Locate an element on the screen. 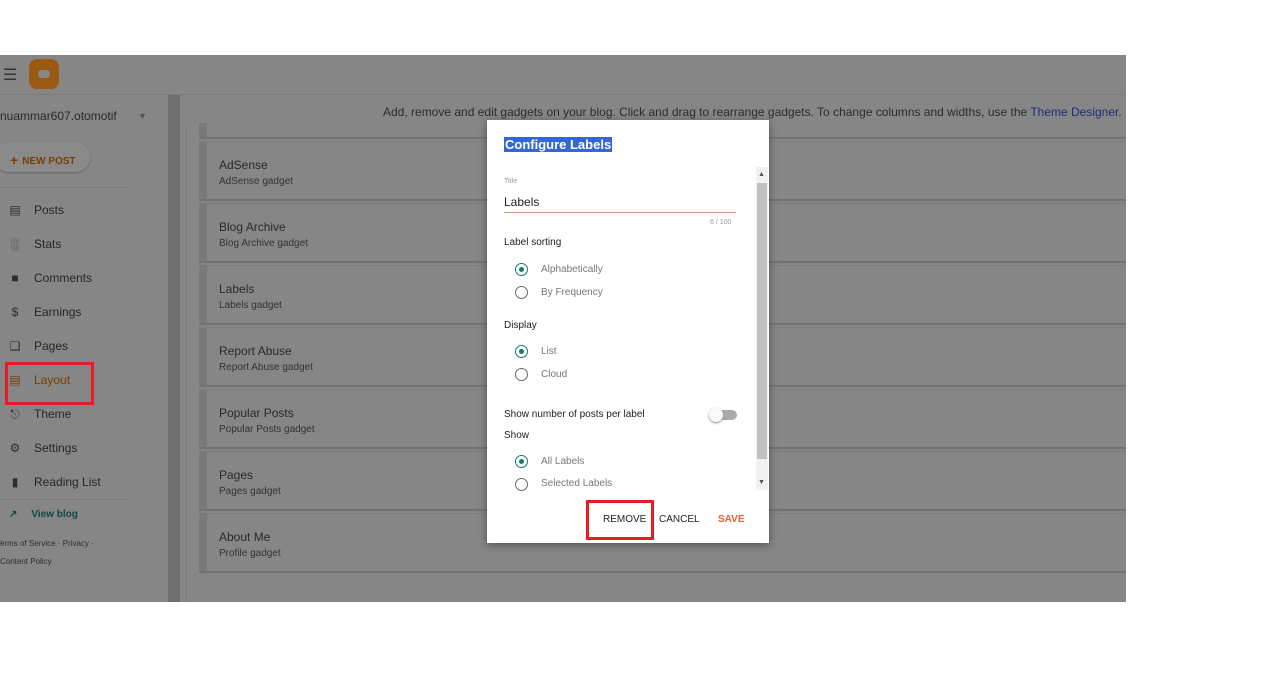  sidebar-item-comments: ■ Comments is located at coordinates (50, 278).